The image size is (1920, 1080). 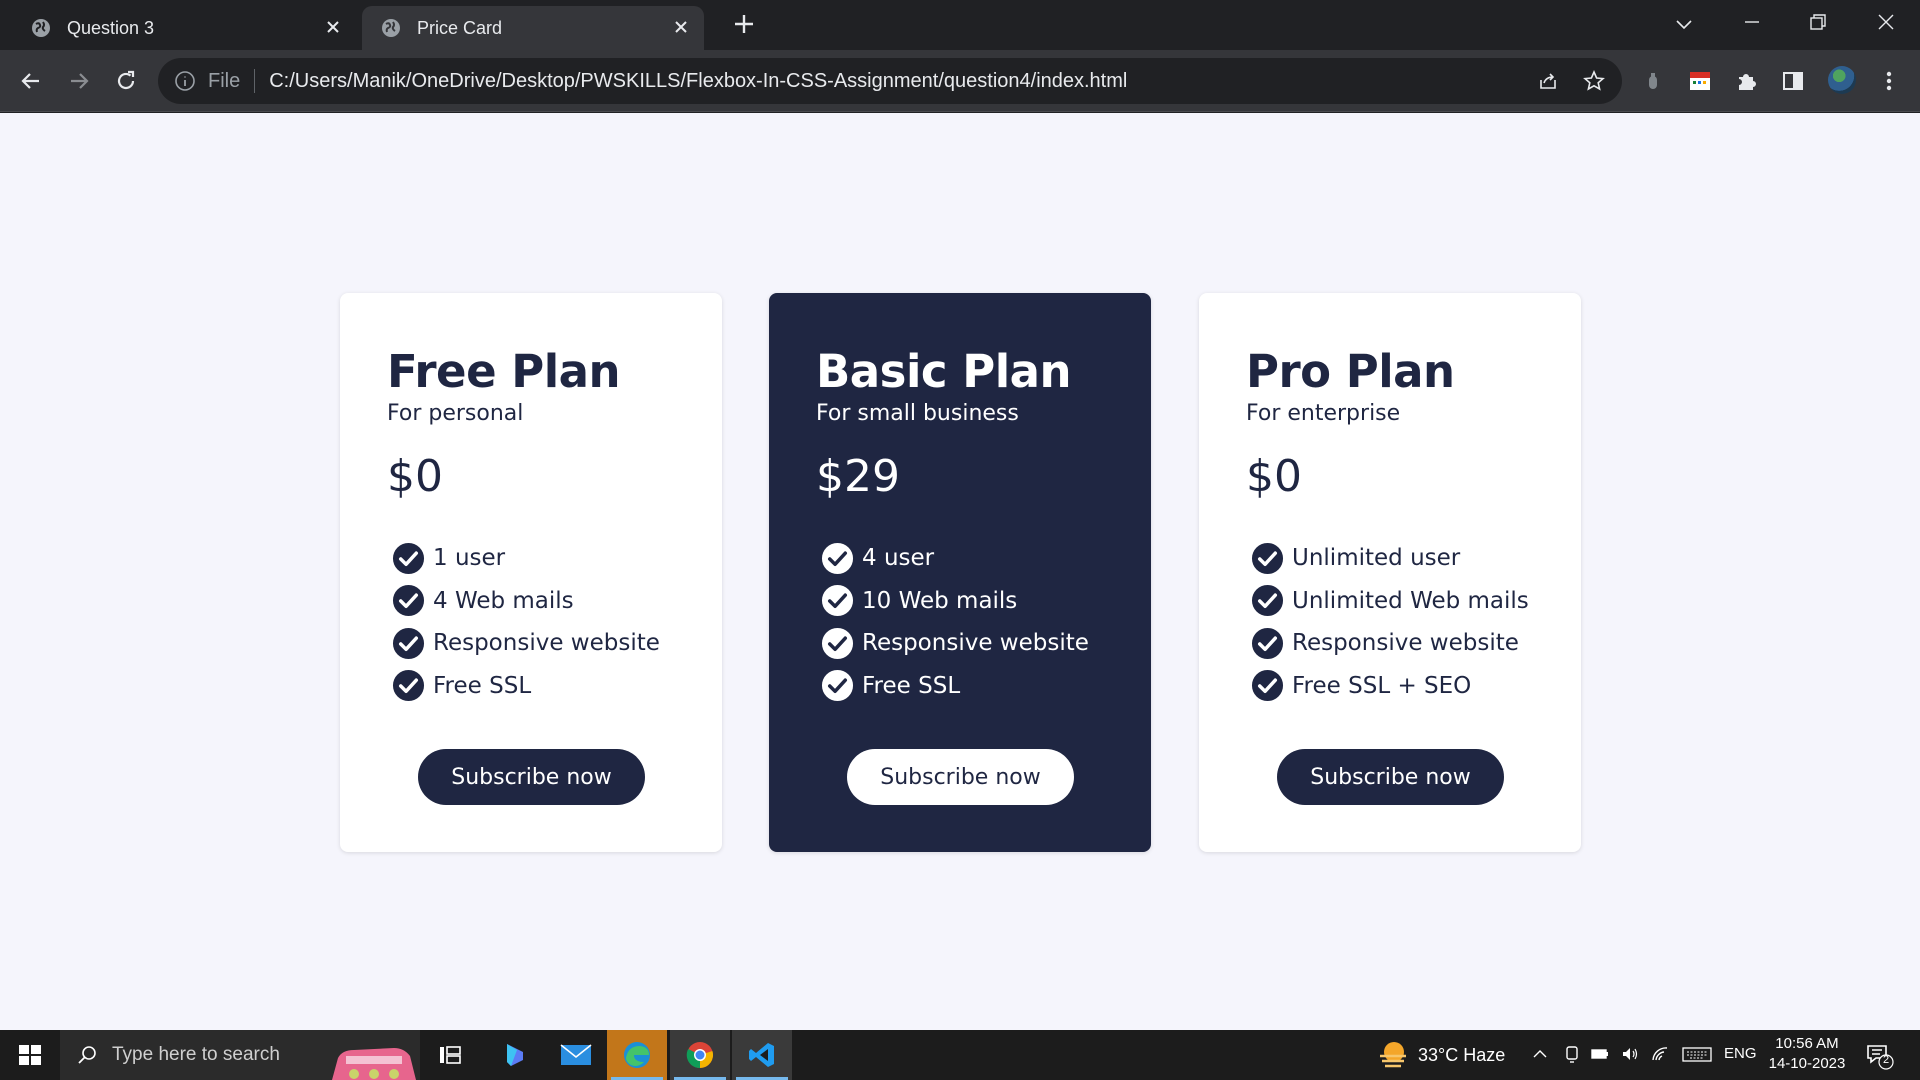 What do you see at coordinates (255, 81) in the screenshot?
I see `address-divider` at bounding box center [255, 81].